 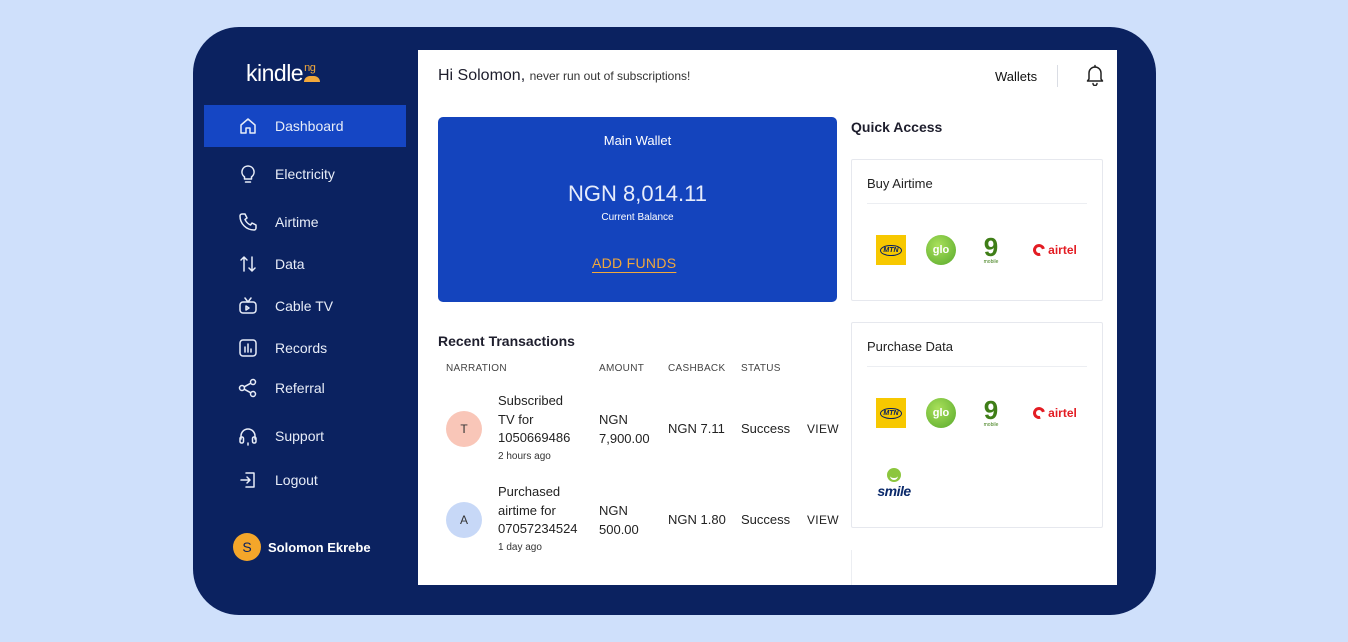 What do you see at coordinates (622, 368) in the screenshot?
I see `column-header-amount: AMOUNT` at bounding box center [622, 368].